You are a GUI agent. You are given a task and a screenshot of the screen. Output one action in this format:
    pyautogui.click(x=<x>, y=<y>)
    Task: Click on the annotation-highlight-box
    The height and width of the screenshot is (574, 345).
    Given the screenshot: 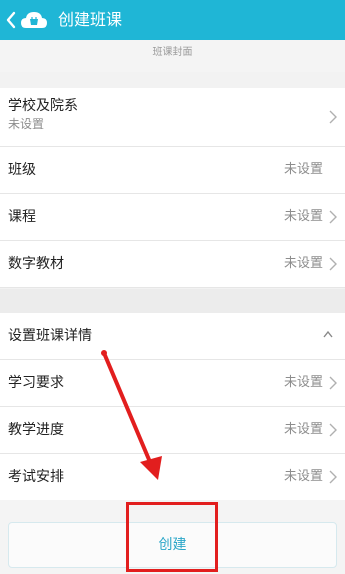 What is the action you would take?
    pyautogui.click(x=172, y=537)
    